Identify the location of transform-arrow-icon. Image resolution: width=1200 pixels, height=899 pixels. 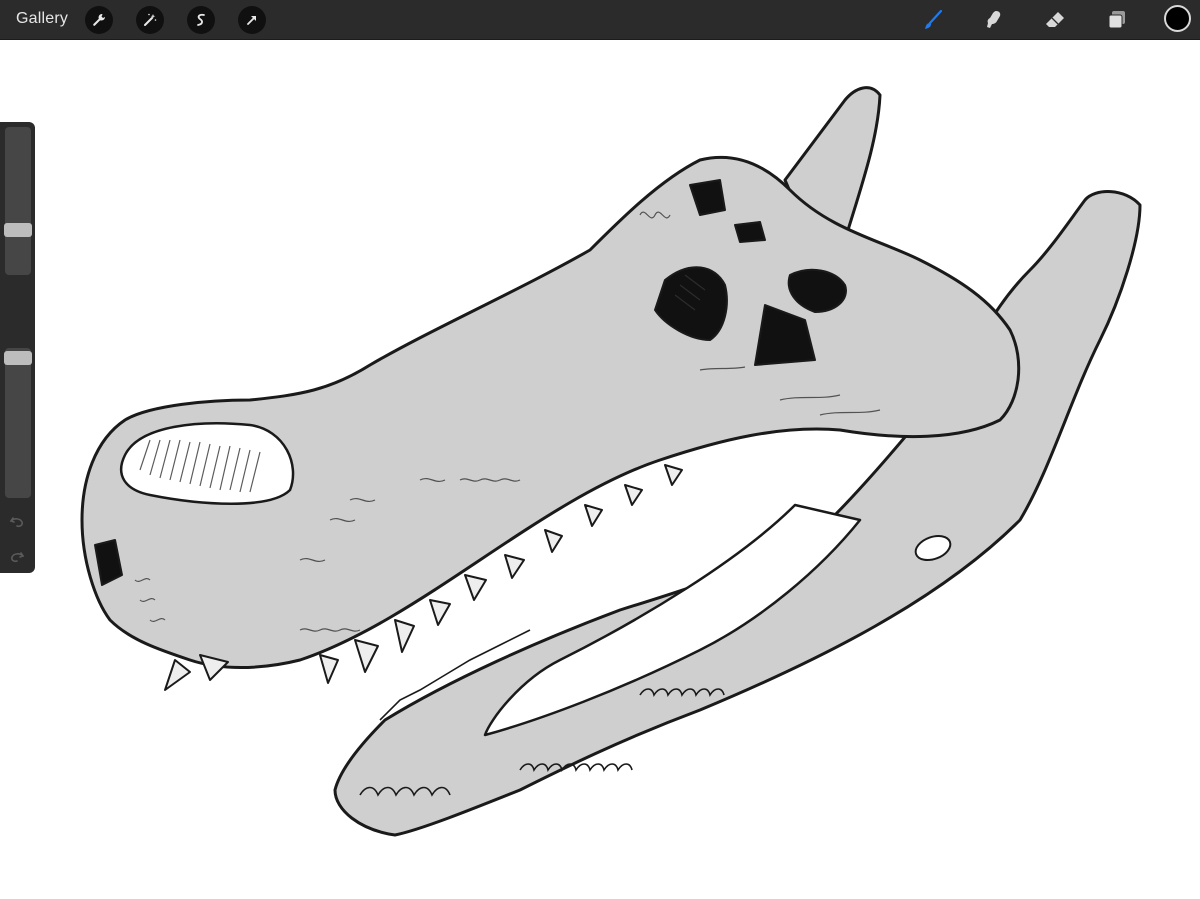
(252, 20).